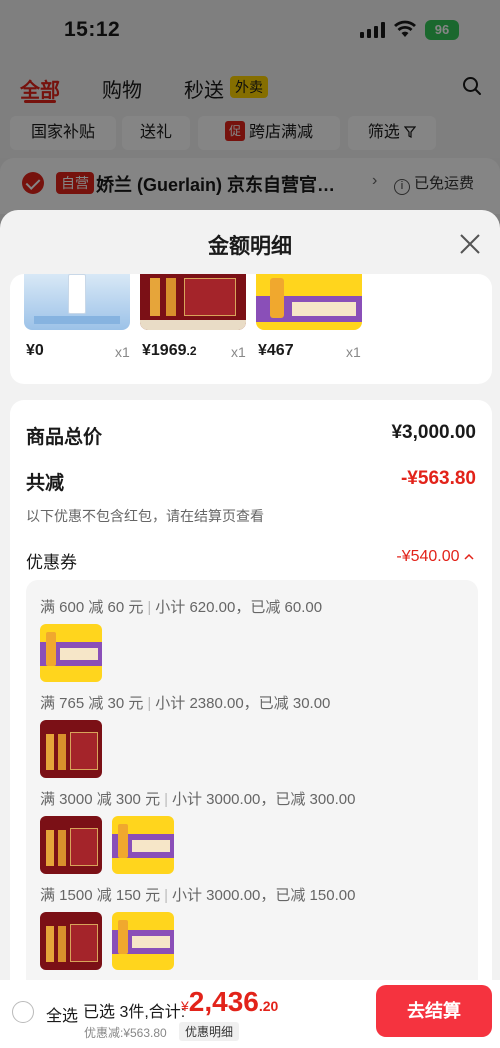 The width and height of the screenshot is (500, 1048). Describe the element at coordinates (239, 607) in the screenshot. I see `rule-detail: 小计 620.00，已减 60.00` at that location.